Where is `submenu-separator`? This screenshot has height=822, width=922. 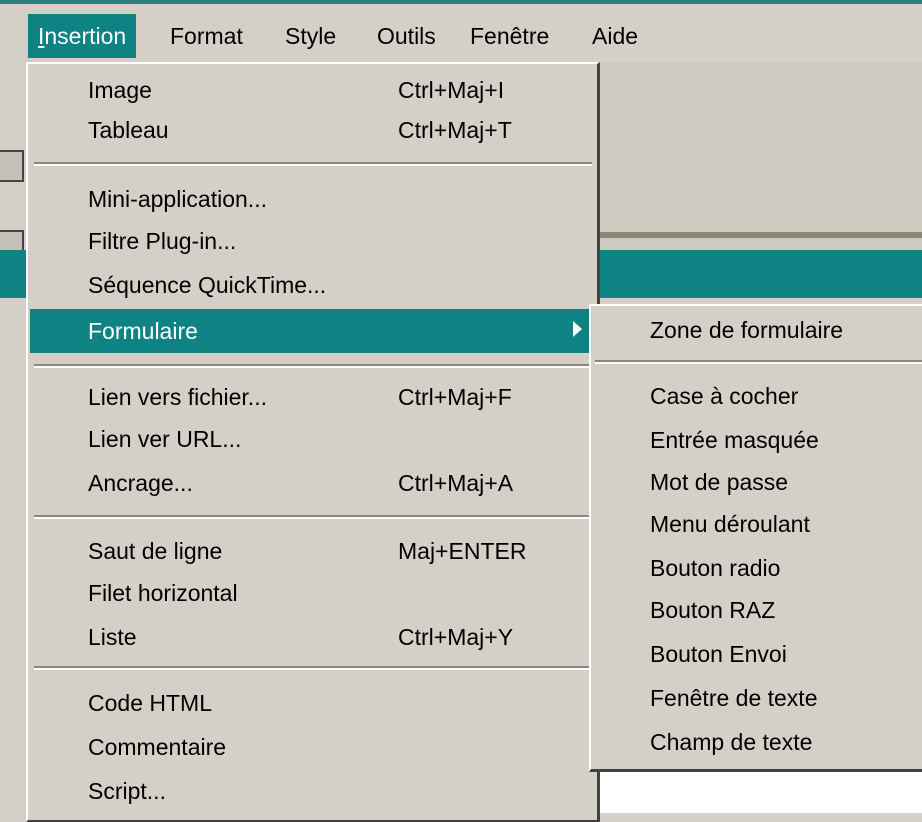
submenu-separator is located at coordinates (758, 362).